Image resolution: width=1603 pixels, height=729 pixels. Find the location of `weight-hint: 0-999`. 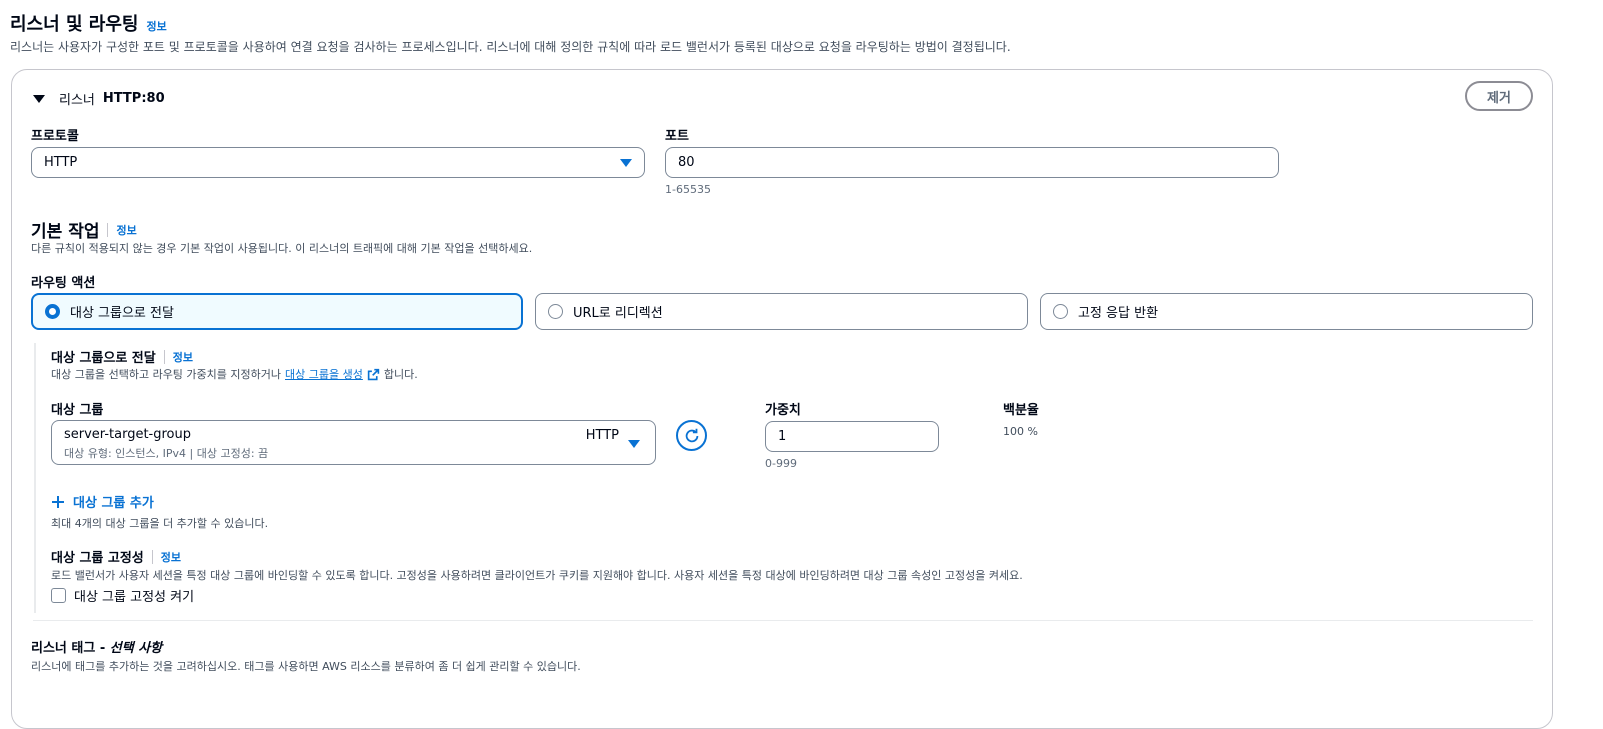

weight-hint: 0-999 is located at coordinates (781, 463).